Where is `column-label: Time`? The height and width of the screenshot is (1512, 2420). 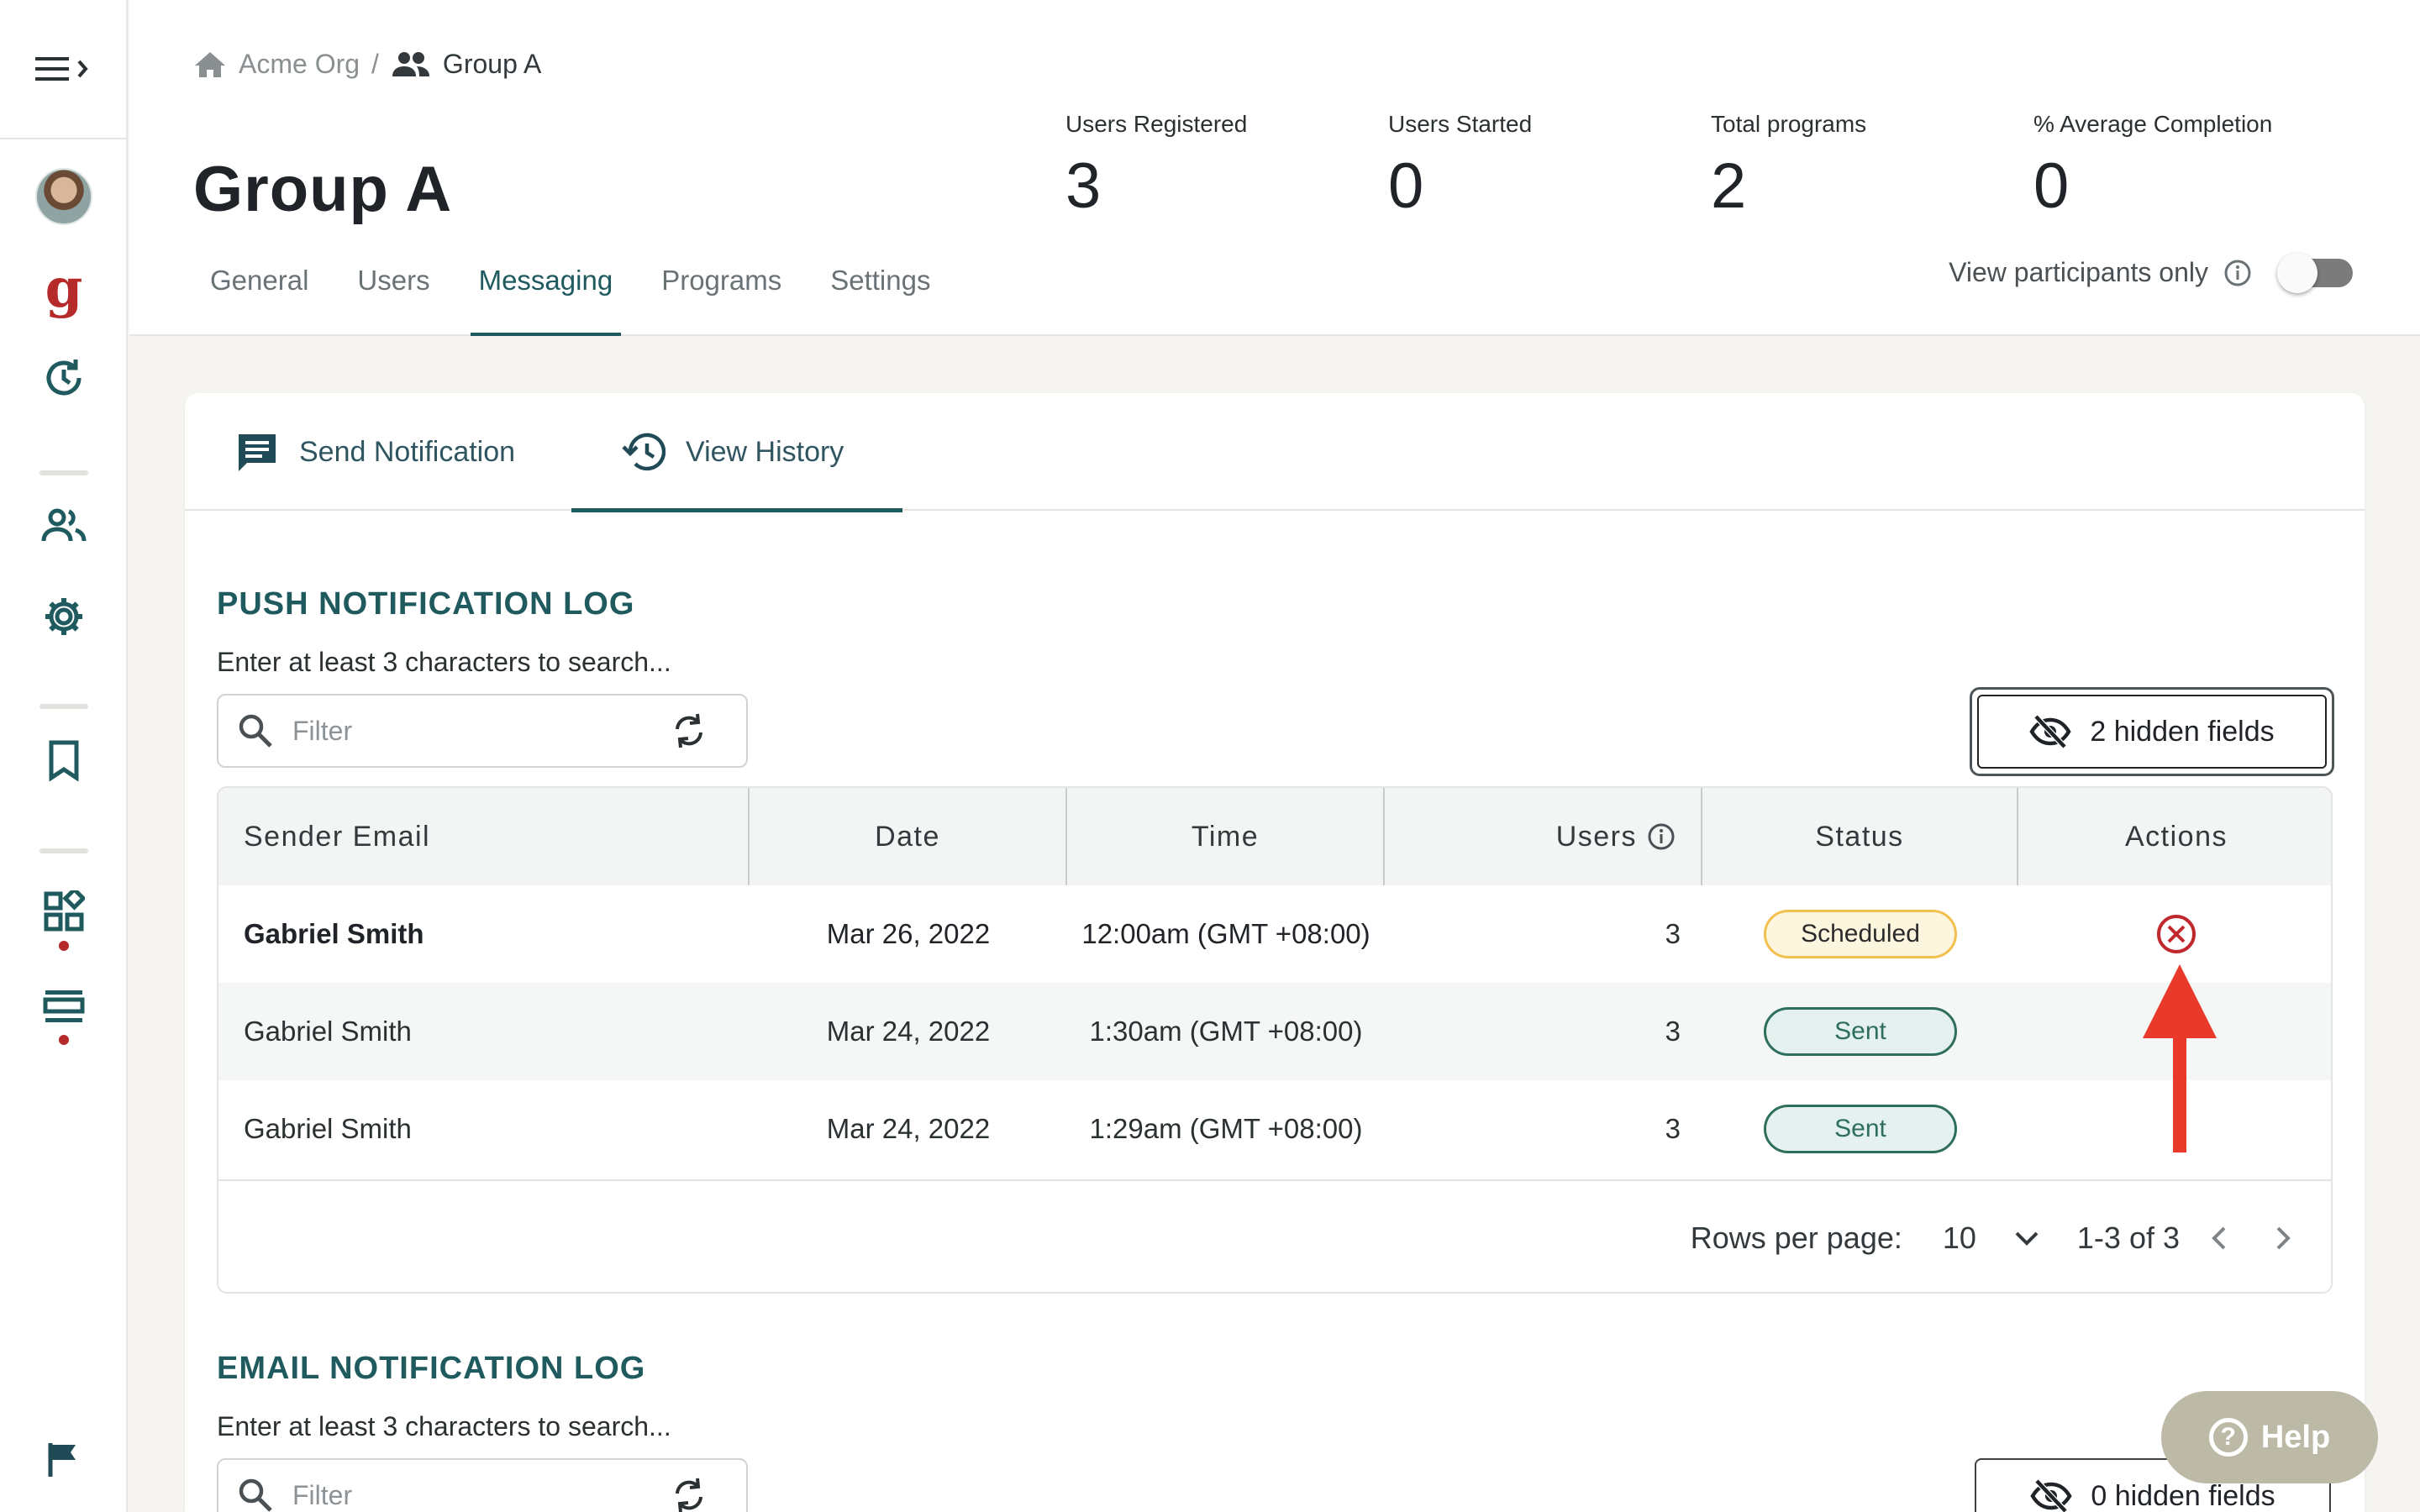 column-label: Time is located at coordinates (1225, 836).